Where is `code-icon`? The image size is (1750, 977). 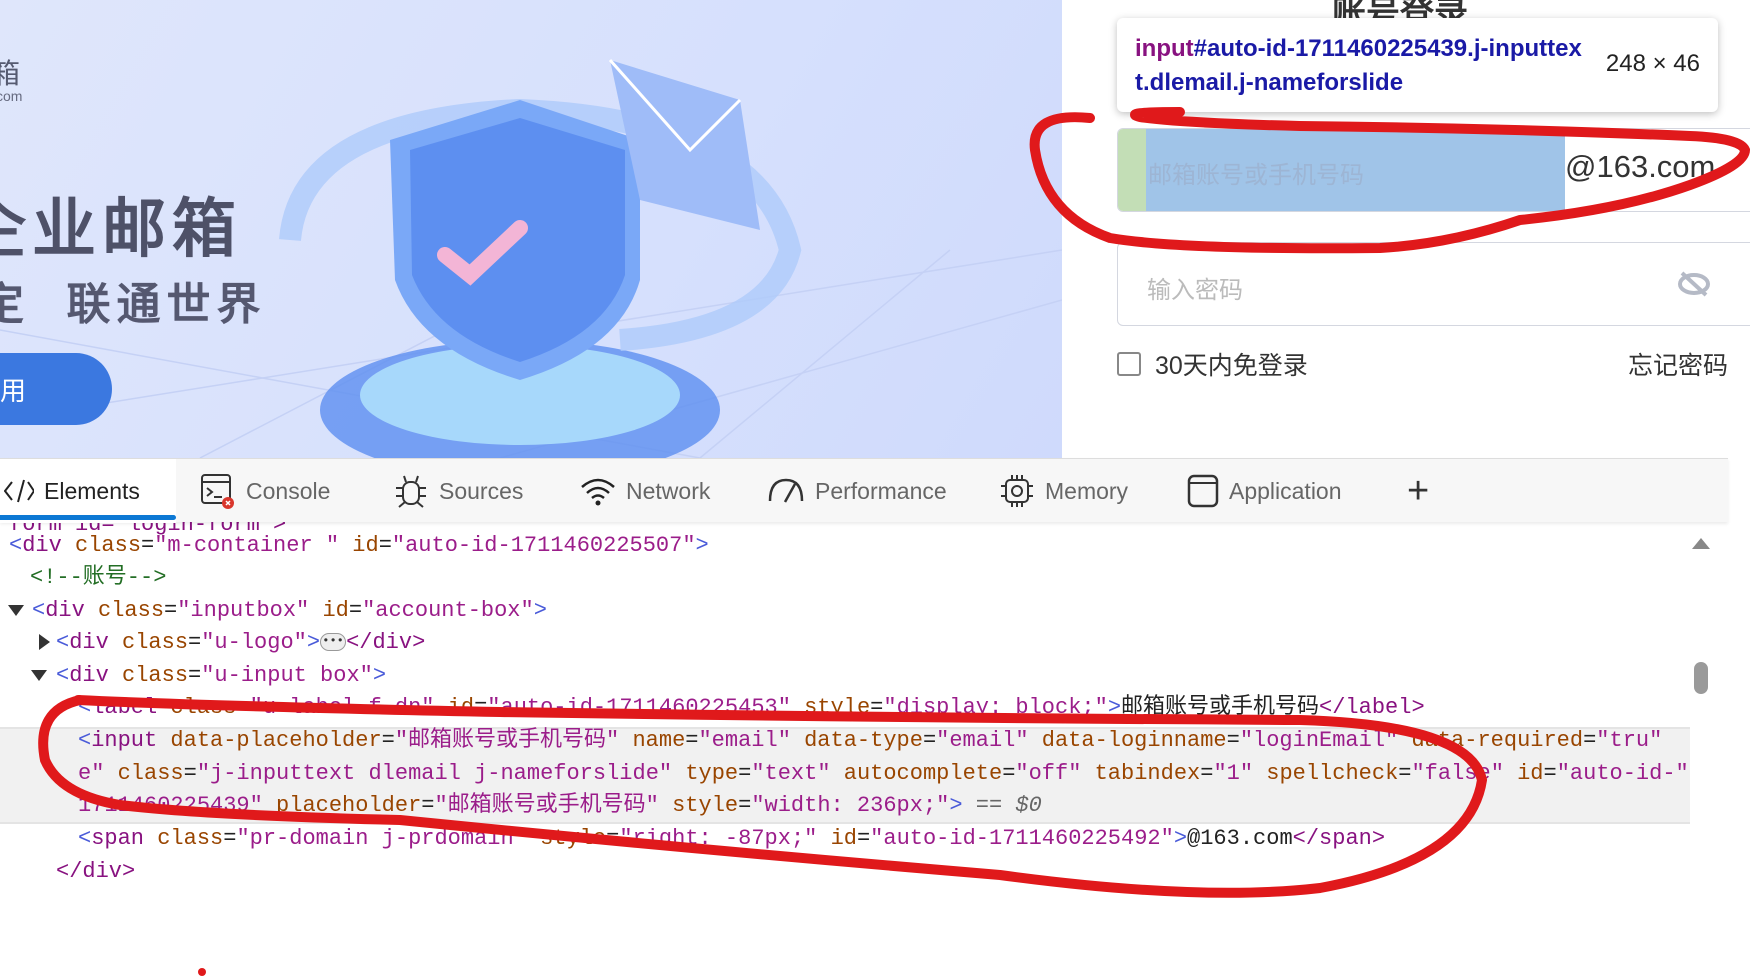
code-icon is located at coordinates (19, 491).